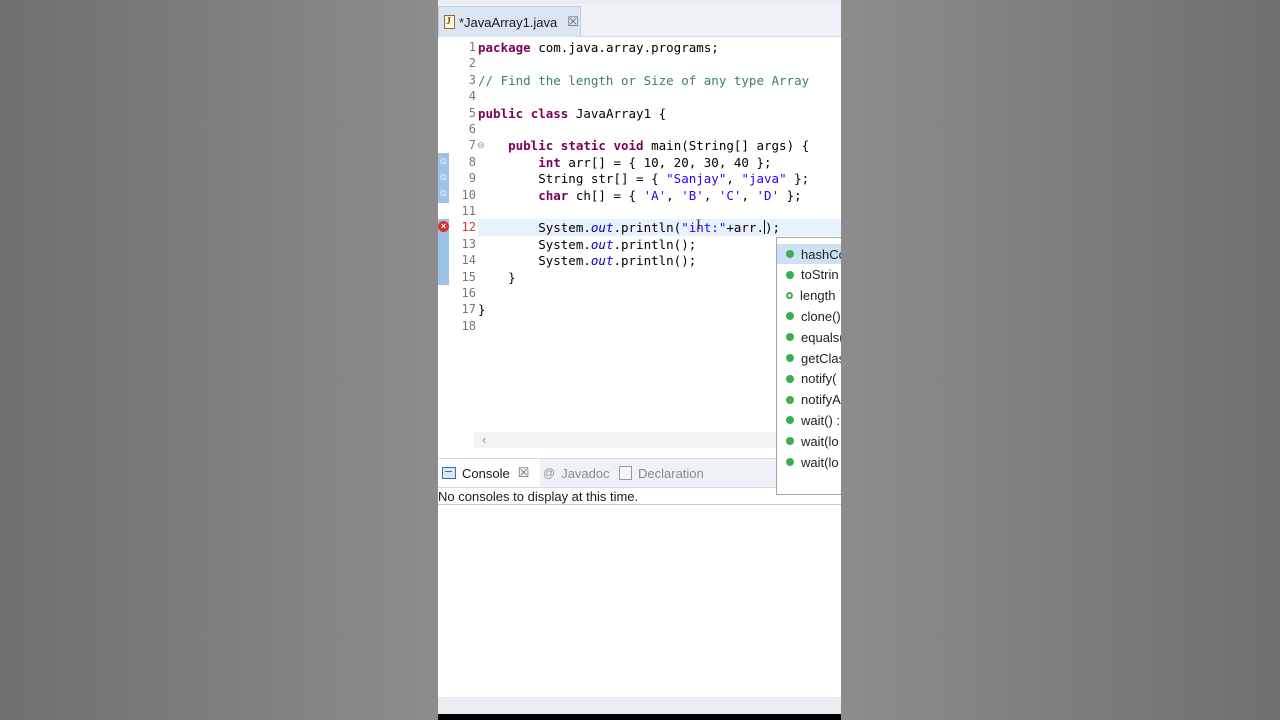 The image size is (1280, 720). What do you see at coordinates (821, 254) in the screenshot?
I see `content-assist-label: hashCo` at bounding box center [821, 254].